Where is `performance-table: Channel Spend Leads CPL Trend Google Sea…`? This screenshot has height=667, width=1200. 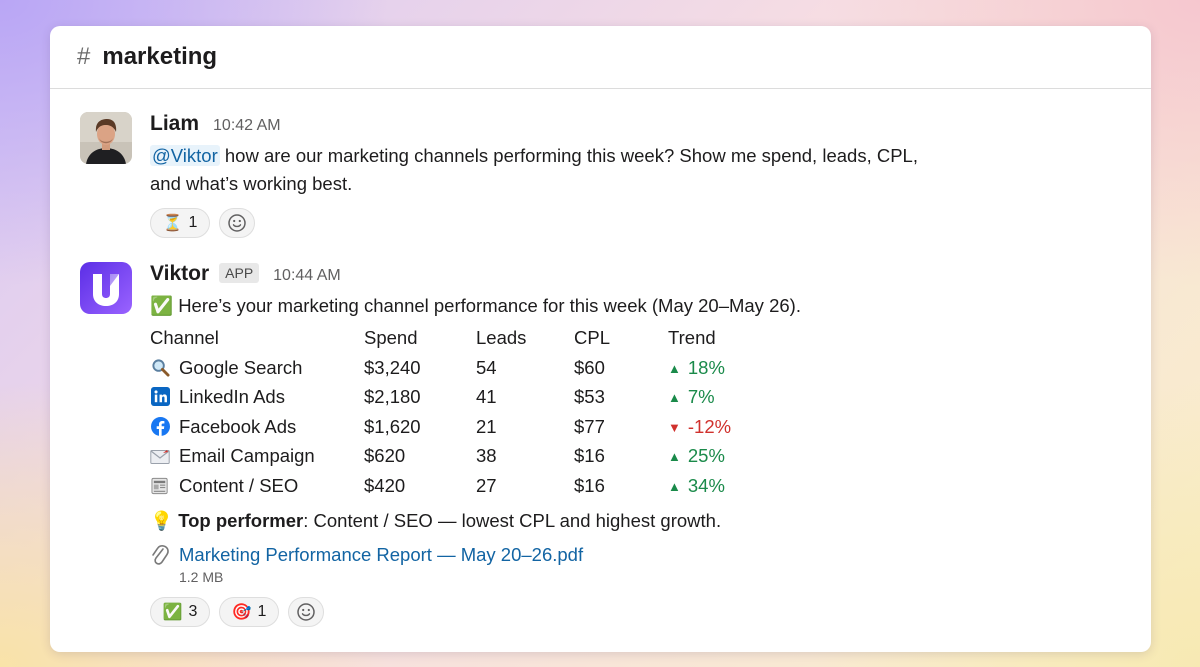
performance-table: Channel Spend Leads CPL Trend Google Sea… is located at coordinates (469, 412).